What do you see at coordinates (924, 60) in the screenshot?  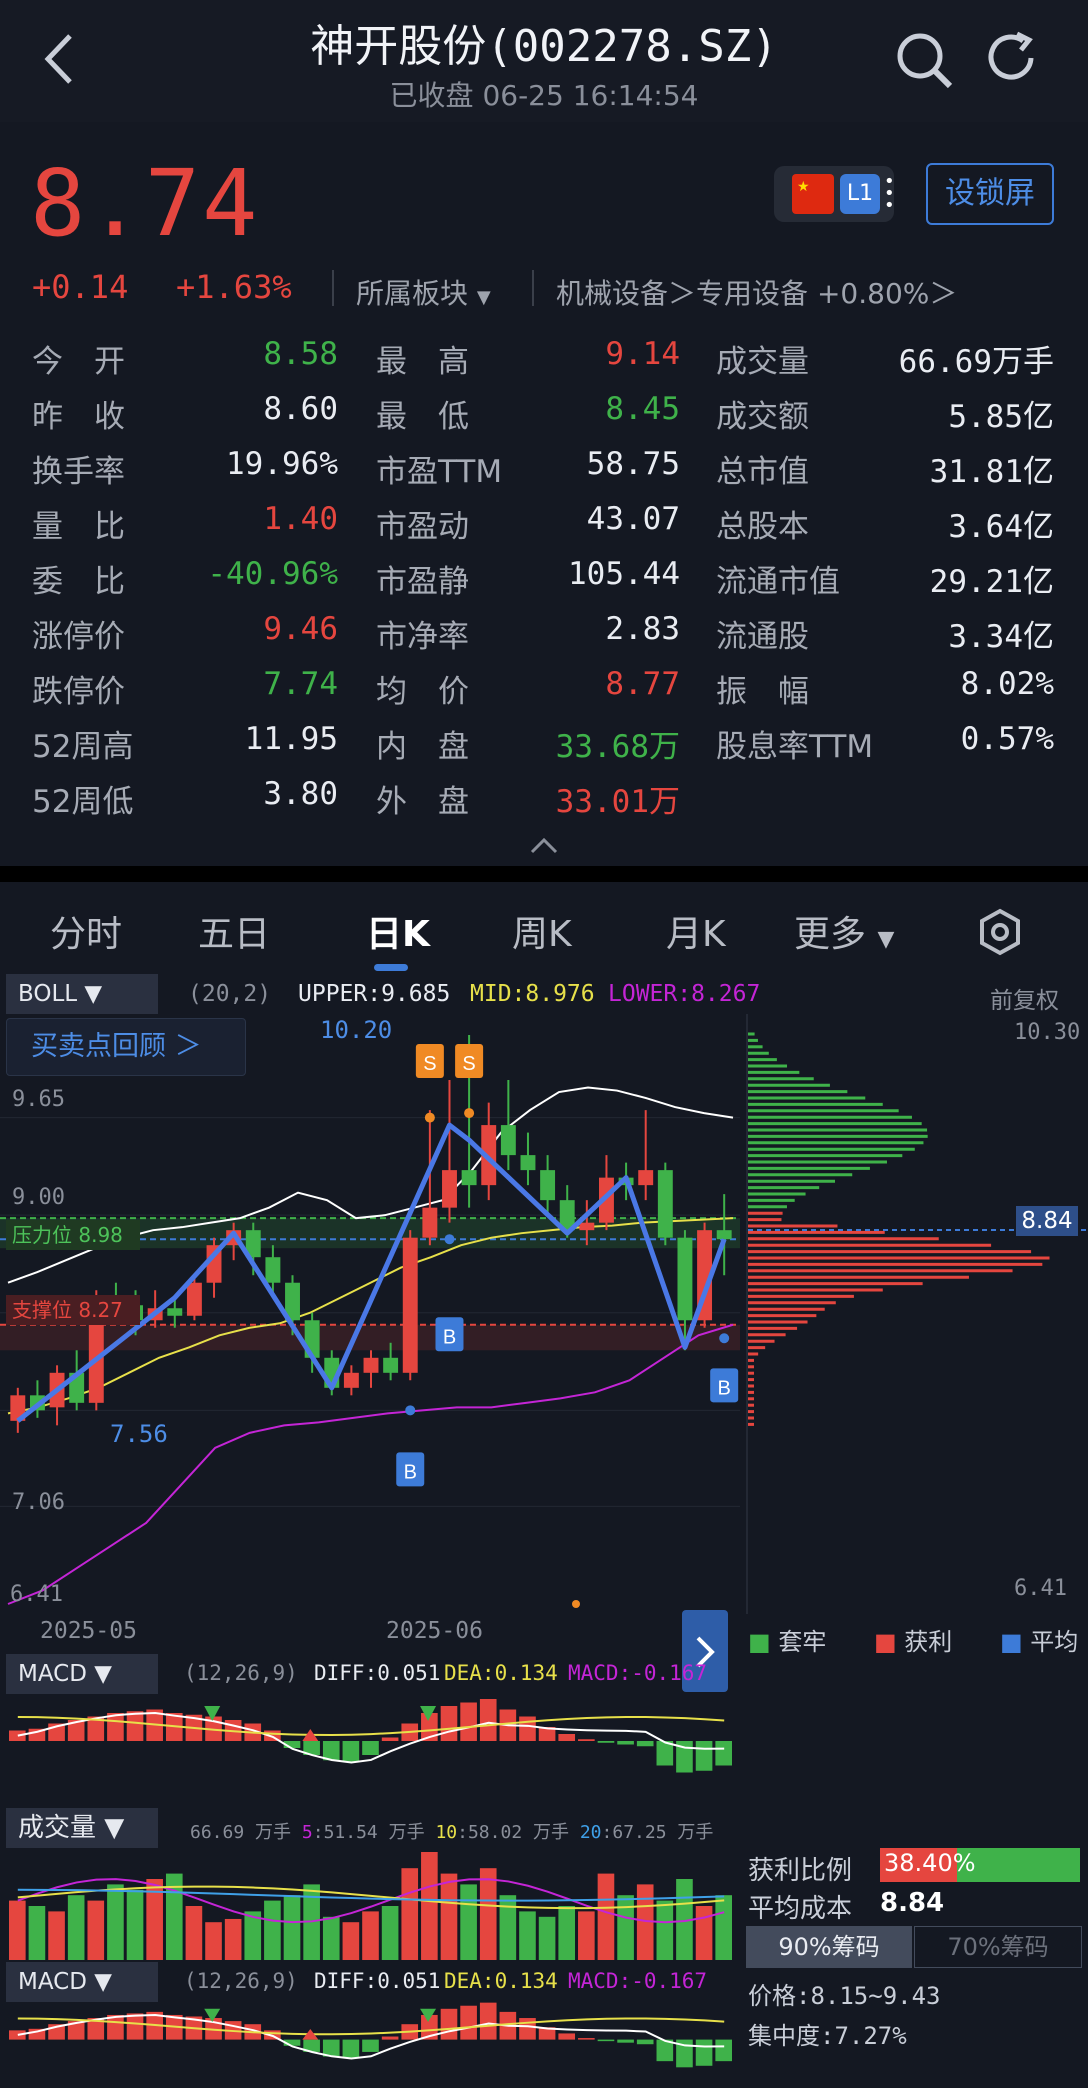 I see `search-icon` at bounding box center [924, 60].